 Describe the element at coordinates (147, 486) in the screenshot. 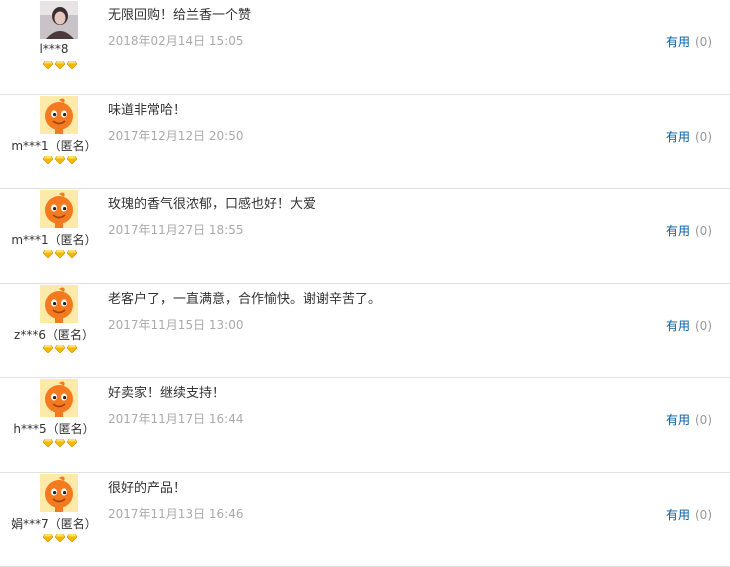

I see `review-text: 很好的产品！` at that location.